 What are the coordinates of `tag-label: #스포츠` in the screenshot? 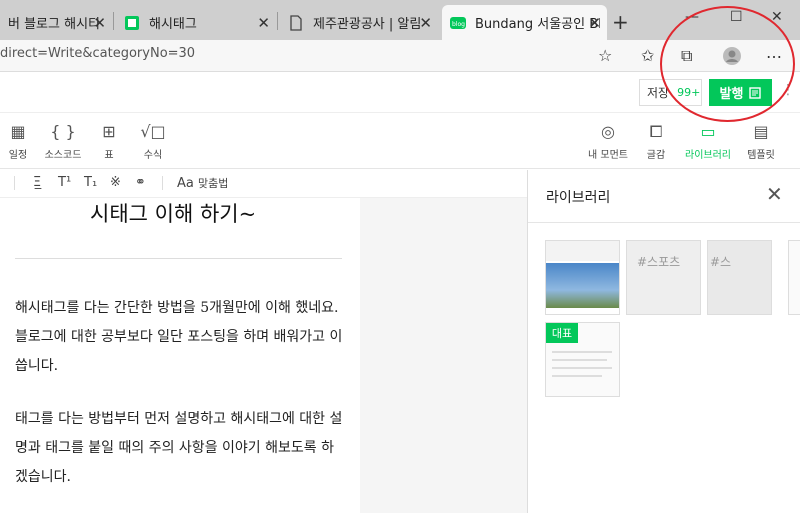 It's located at (659, 262).